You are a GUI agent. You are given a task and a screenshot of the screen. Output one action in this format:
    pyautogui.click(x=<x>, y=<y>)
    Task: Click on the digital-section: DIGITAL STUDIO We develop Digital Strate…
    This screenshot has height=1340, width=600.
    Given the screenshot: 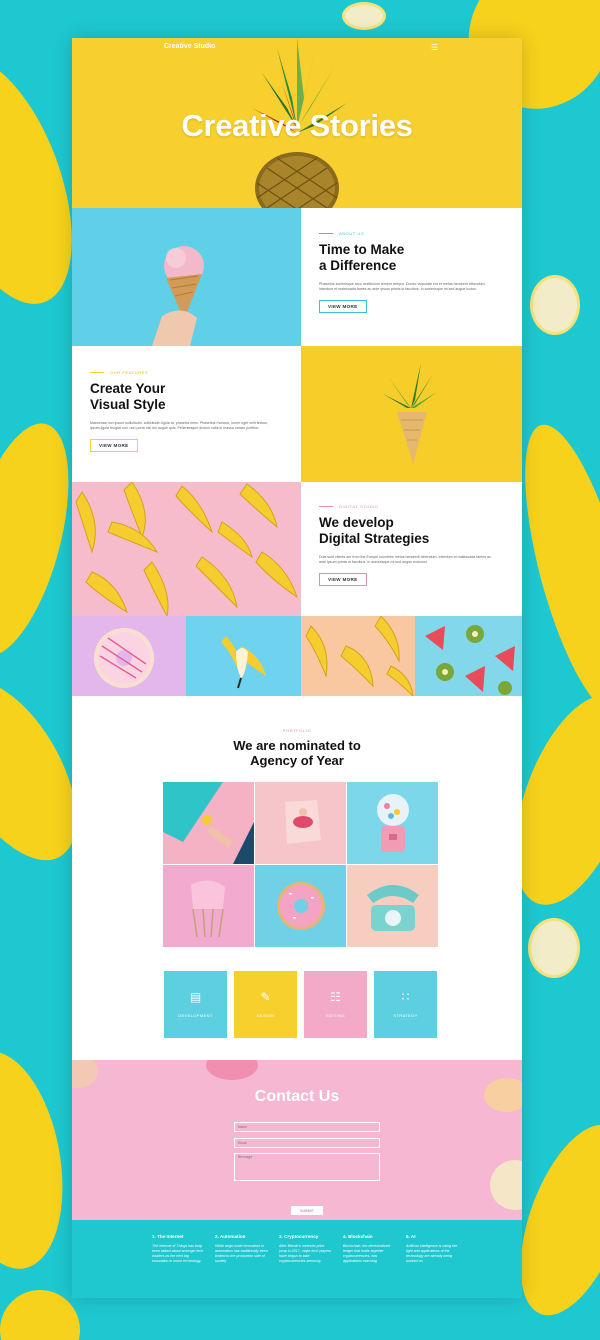 What is the action you would take?
    pyautogui.click(x=411, y=549)
    